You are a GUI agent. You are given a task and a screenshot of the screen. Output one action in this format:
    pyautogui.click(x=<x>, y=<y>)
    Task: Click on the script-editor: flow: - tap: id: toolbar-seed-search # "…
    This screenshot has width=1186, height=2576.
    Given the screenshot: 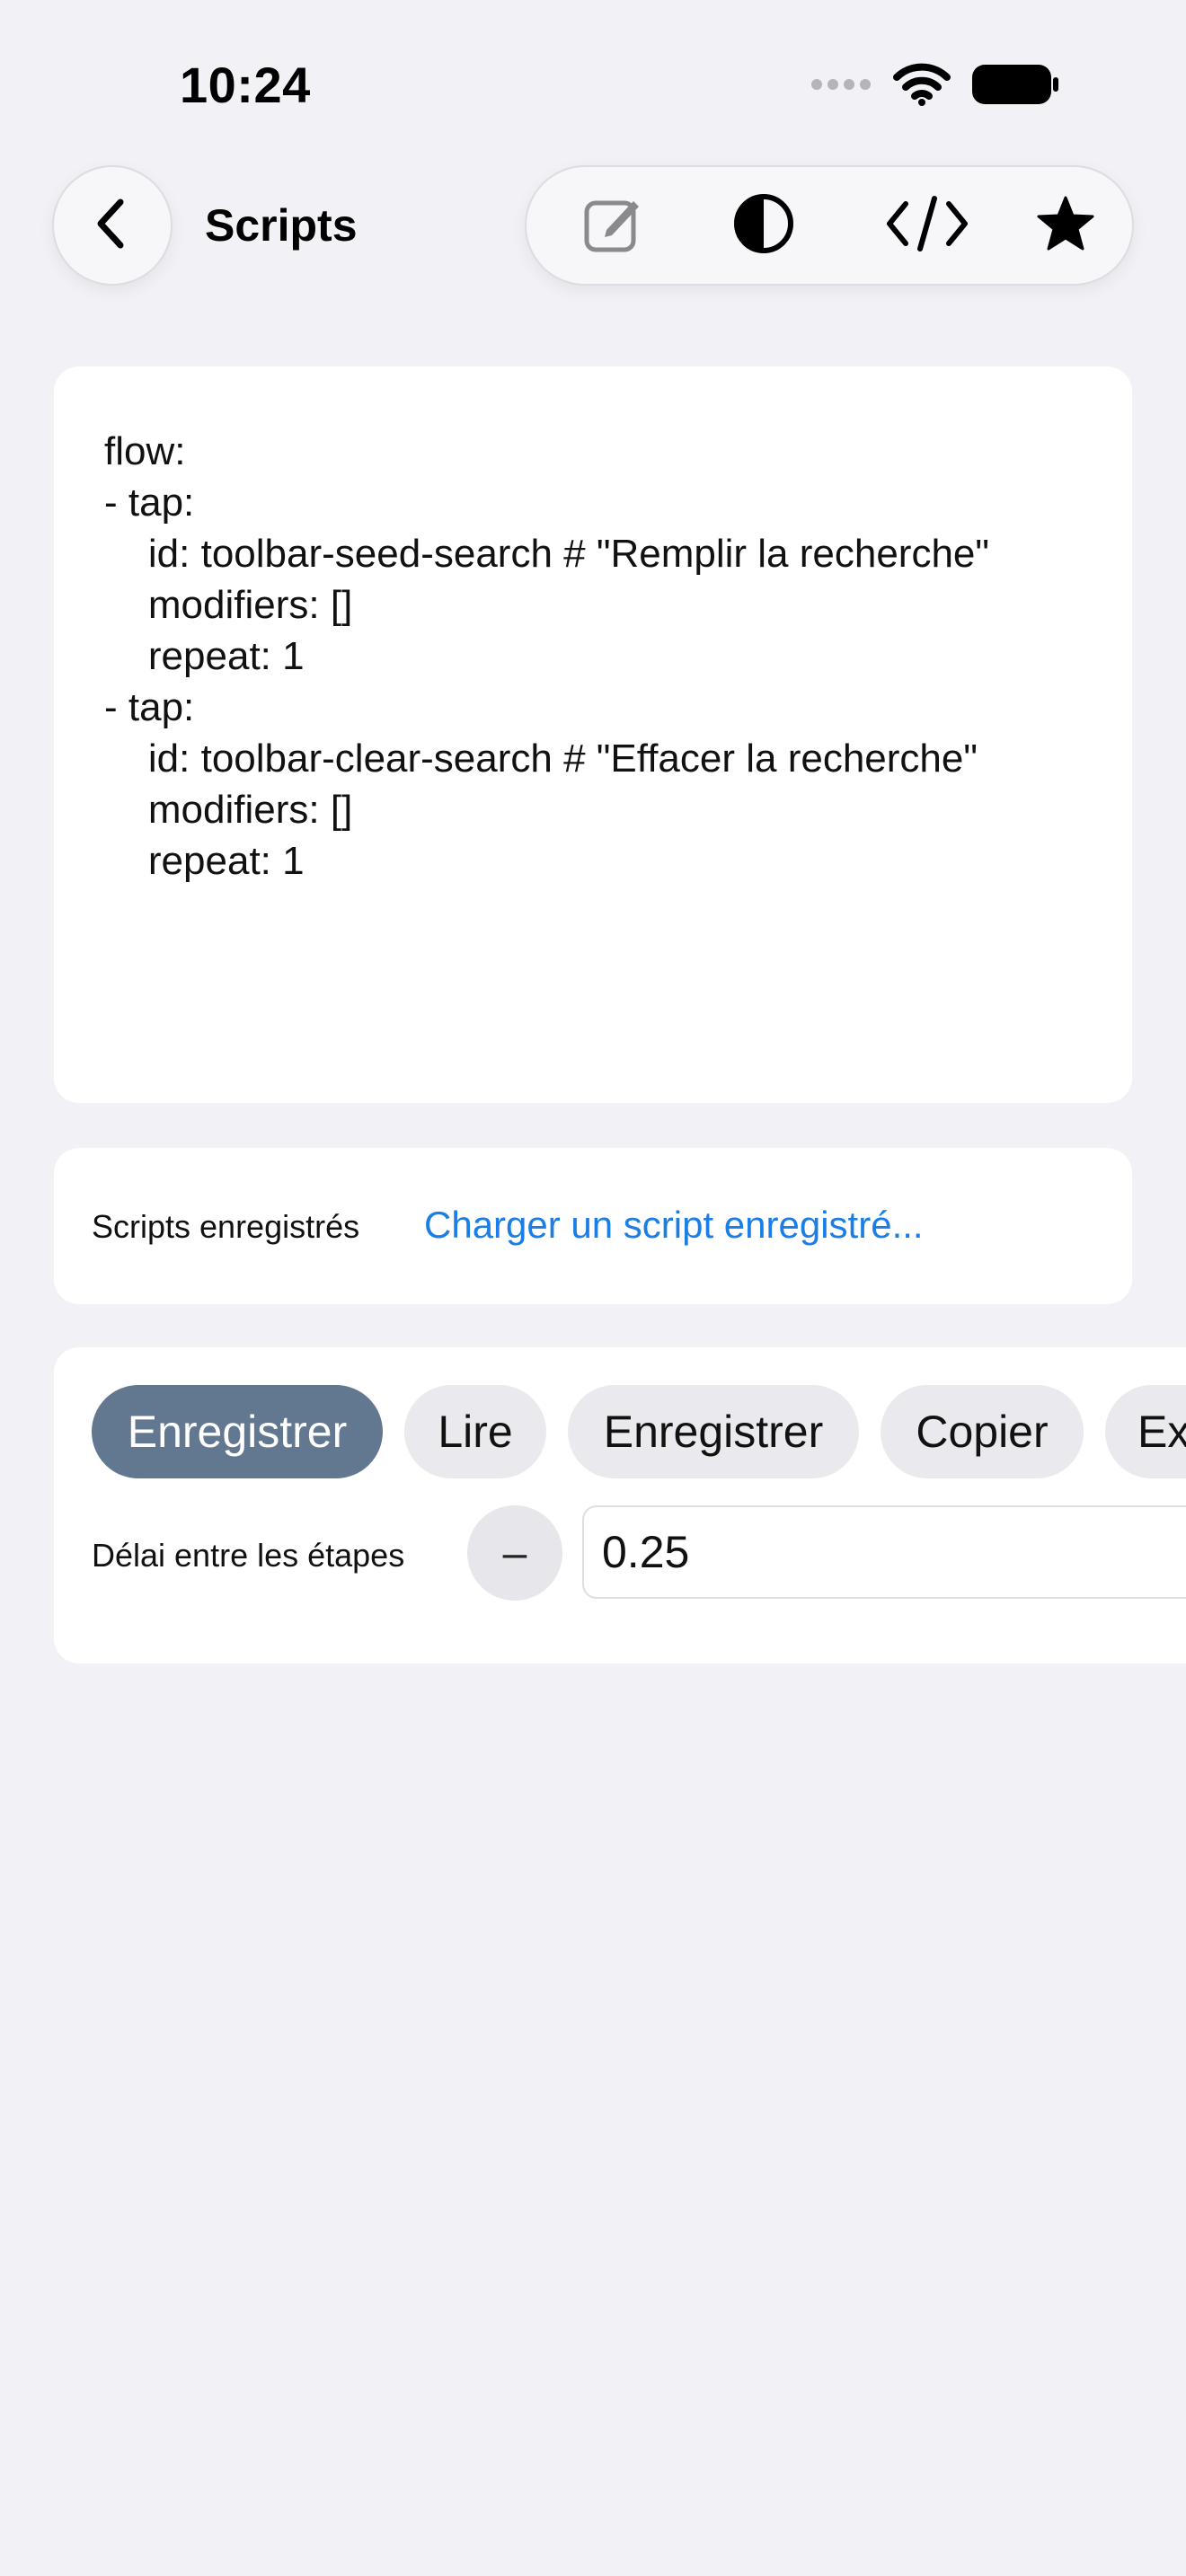 What is the action you would take?
    pyautogui.click(x=598, y=656)
    